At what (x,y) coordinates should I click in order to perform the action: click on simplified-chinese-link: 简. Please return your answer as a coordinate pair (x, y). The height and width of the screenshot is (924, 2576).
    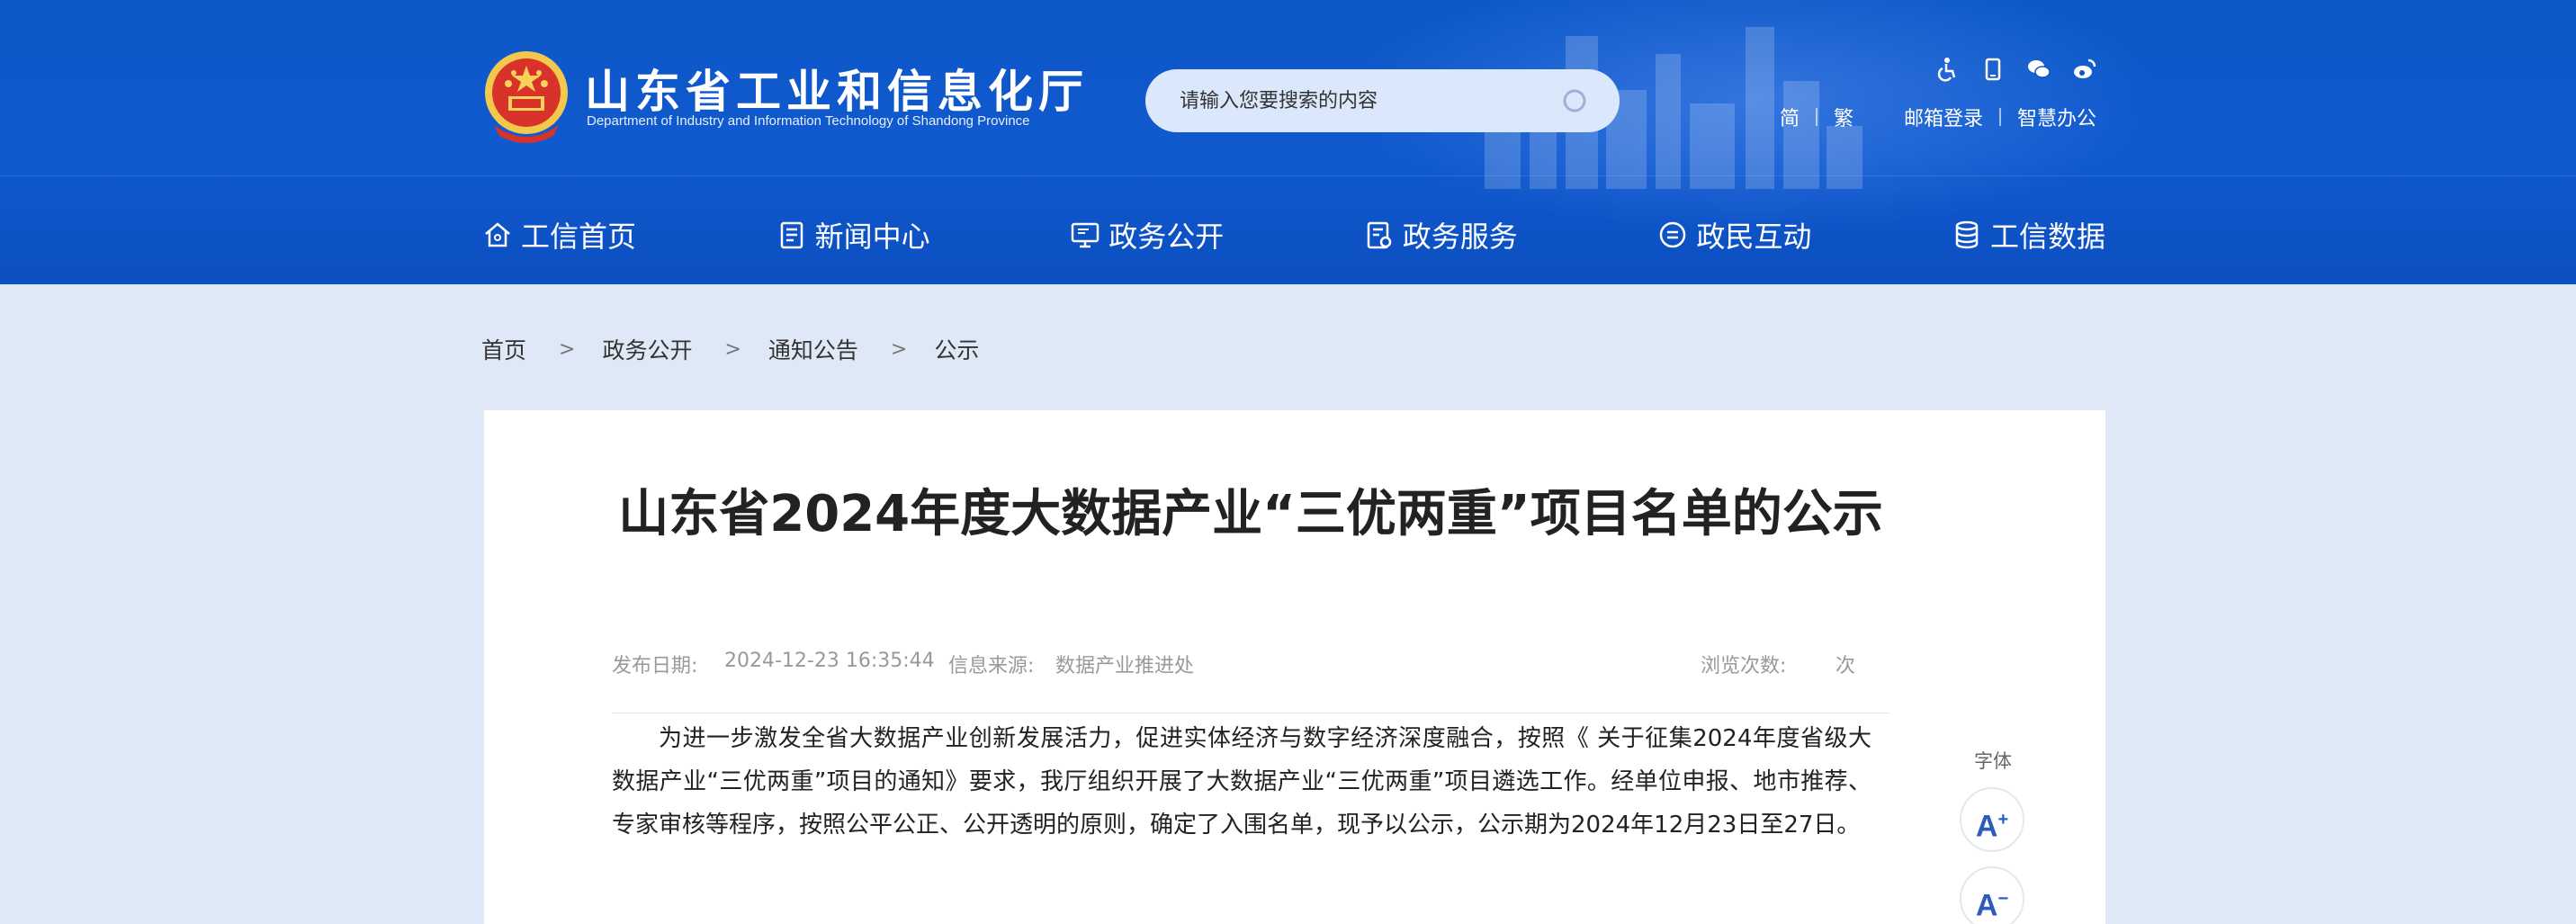
    Looking at the image, I should click on (1790, 117).